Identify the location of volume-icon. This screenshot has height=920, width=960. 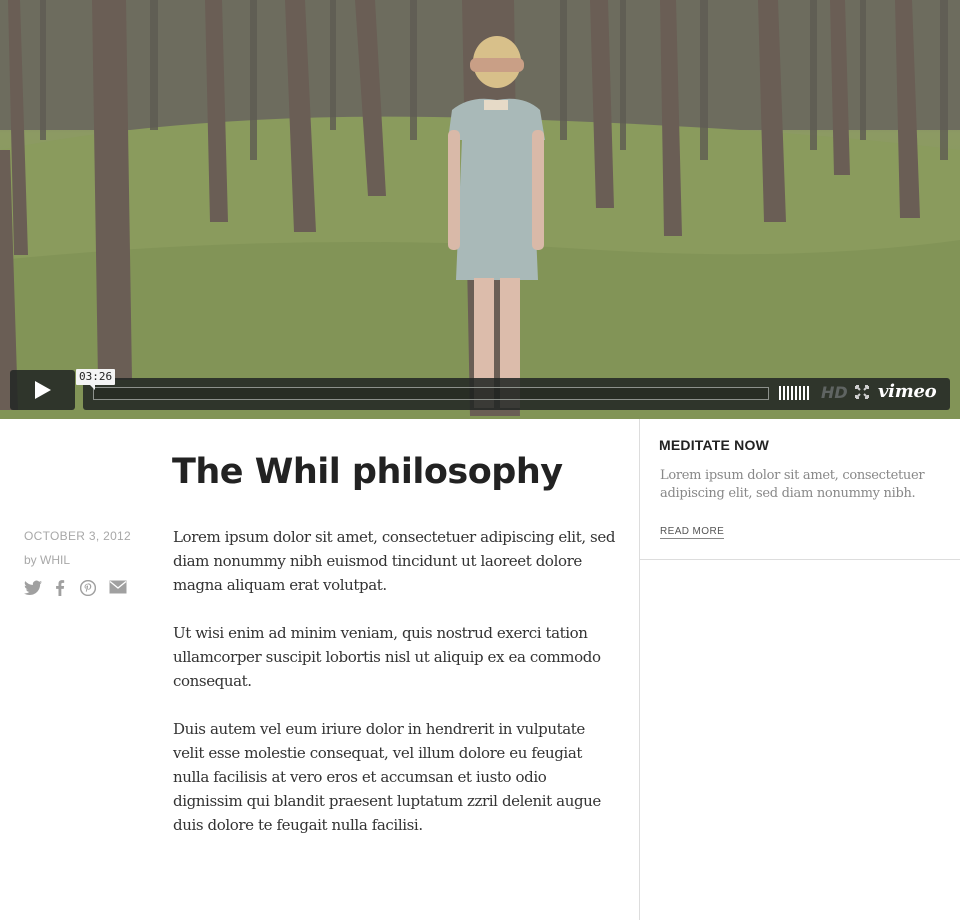
(796, 393).